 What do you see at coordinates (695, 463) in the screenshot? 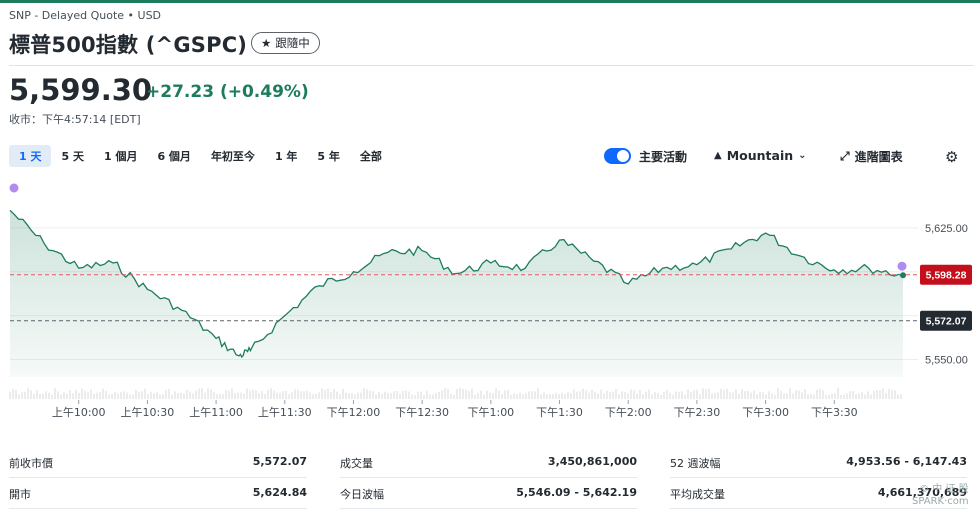
I see `stat-label: 52 週波幅` at bounding box center [695, 463].